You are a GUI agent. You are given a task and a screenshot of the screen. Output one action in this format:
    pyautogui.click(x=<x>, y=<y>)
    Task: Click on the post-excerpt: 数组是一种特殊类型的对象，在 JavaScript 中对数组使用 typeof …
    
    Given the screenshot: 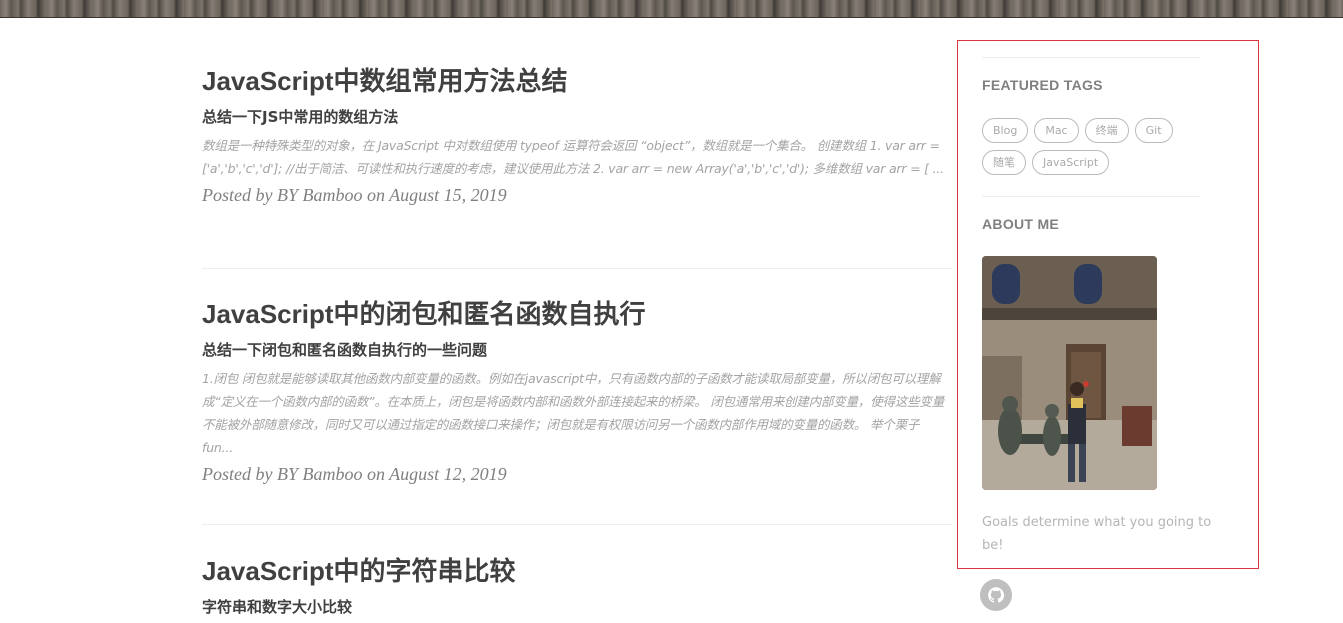 What is the action you would take?
    pyautogui.click(x=577, y=157)
    